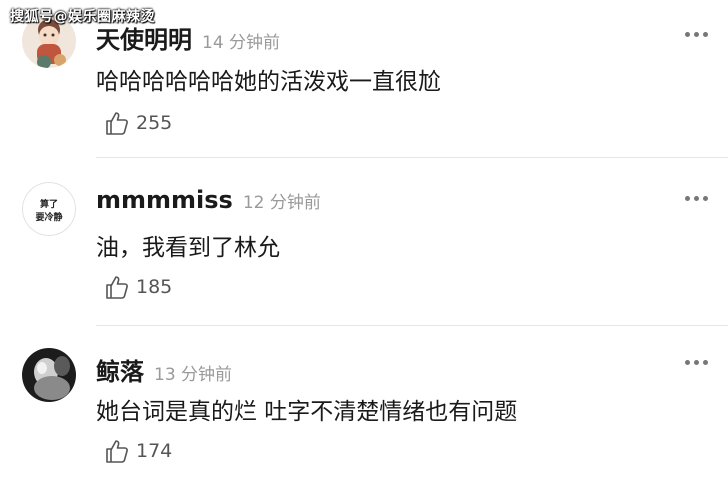 The height and width of the screenshot is (488, 728). I want to click on like-count: 174, so click(154, 451).